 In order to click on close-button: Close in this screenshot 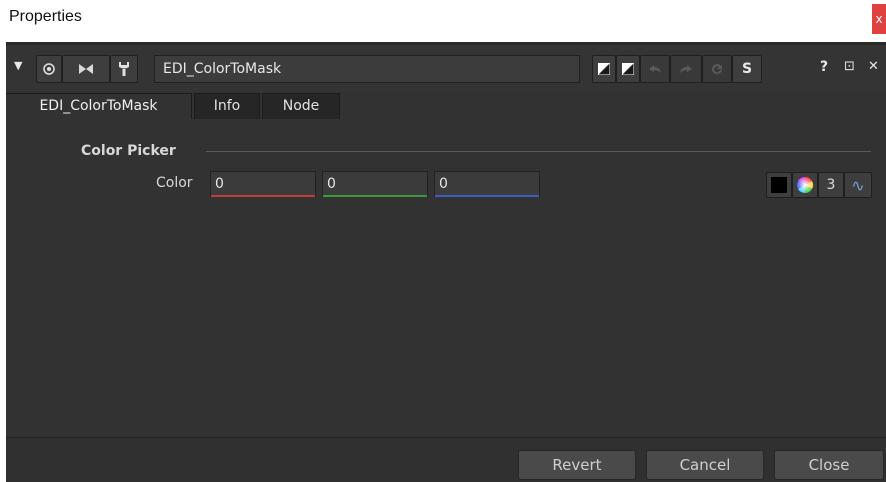, I will do `click(829, 465)`.